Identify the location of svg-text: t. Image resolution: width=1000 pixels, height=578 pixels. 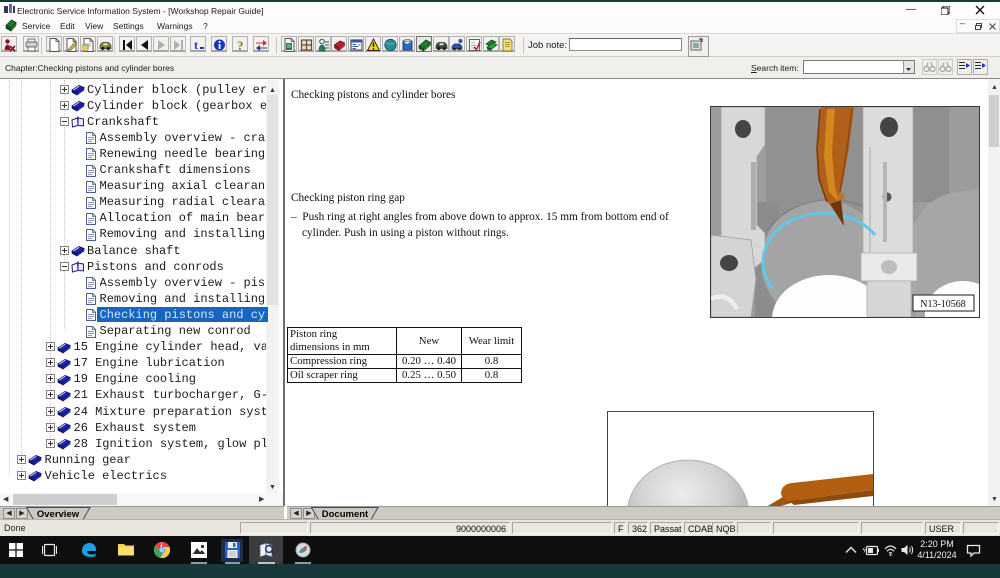
(196, 45).